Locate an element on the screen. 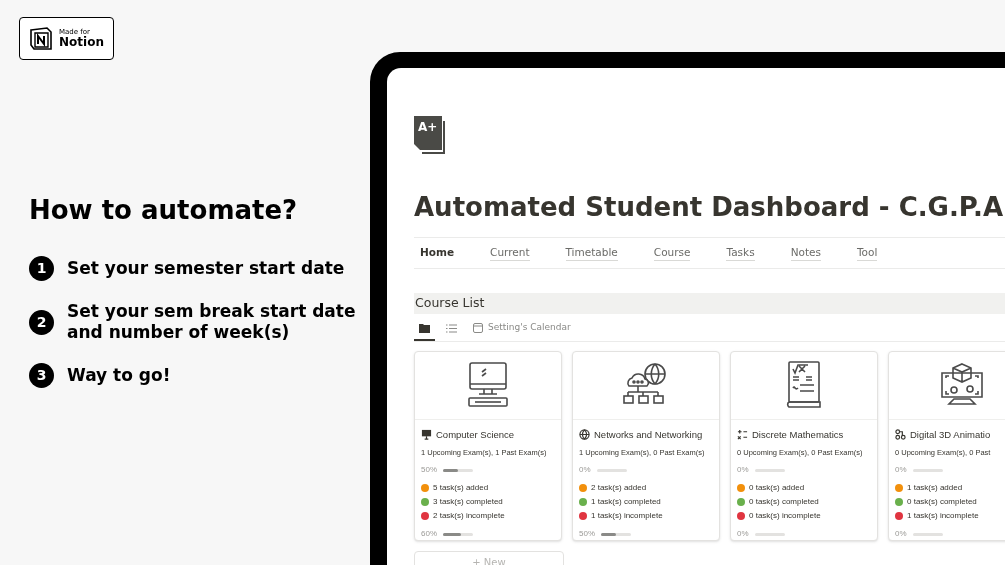 Image resolution: width=1005 pixels, height=565 pixels. view-tab: Setting's Calendar is located at coordinates (522, 329).